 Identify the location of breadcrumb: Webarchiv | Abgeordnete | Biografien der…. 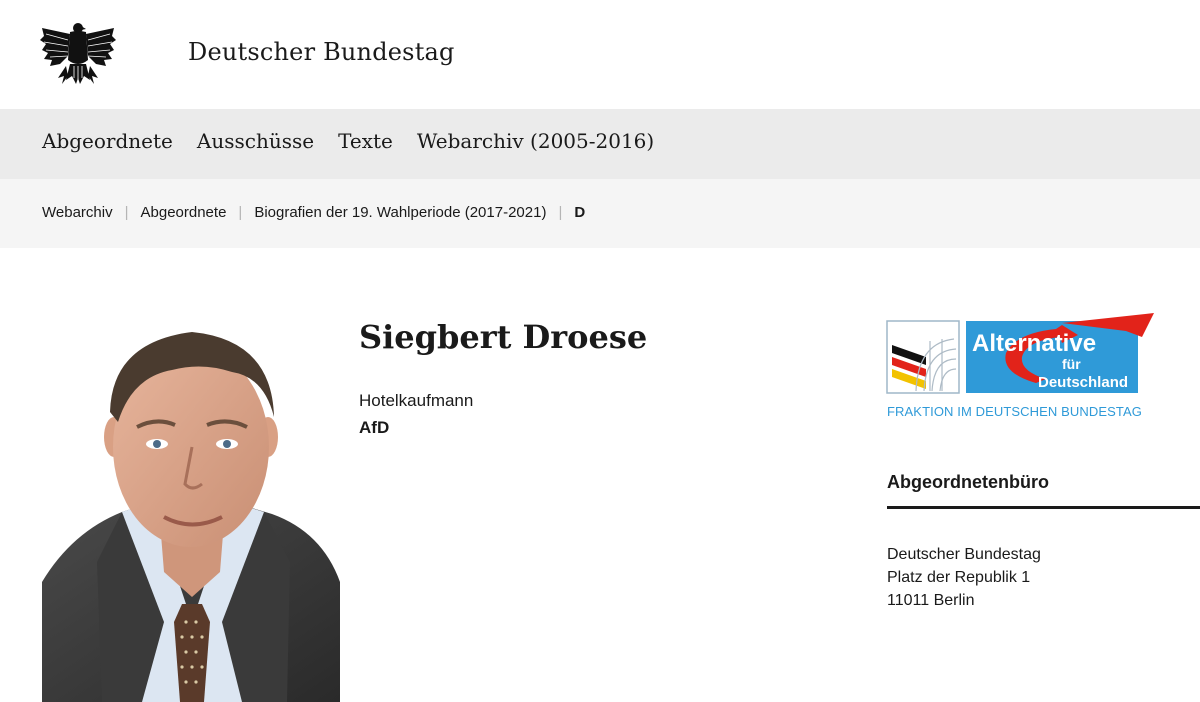
(600, 213).